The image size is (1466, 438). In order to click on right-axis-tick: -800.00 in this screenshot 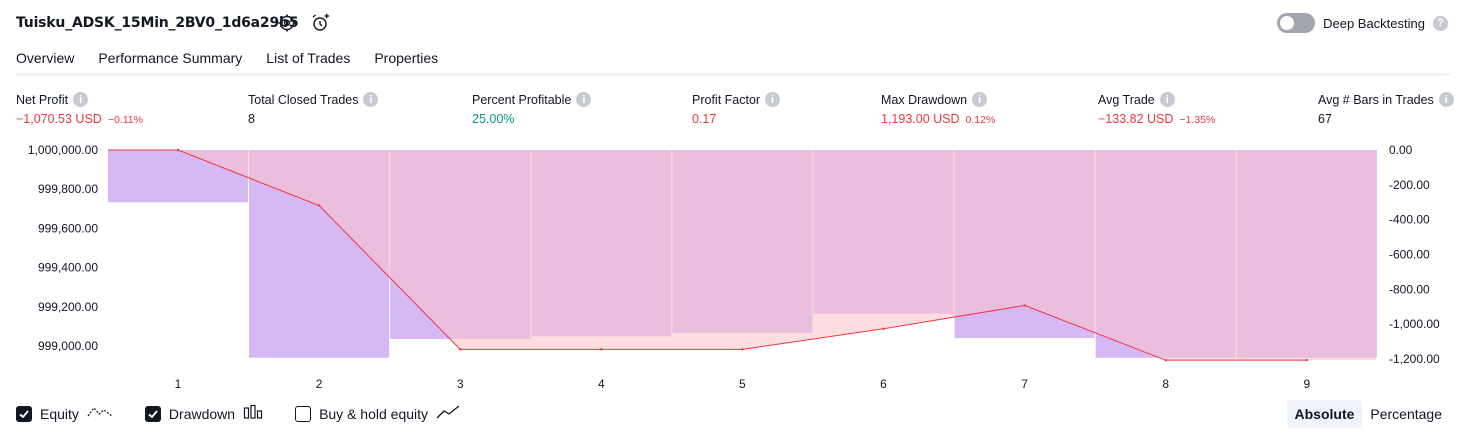, I will do `click(1409, 289)`.